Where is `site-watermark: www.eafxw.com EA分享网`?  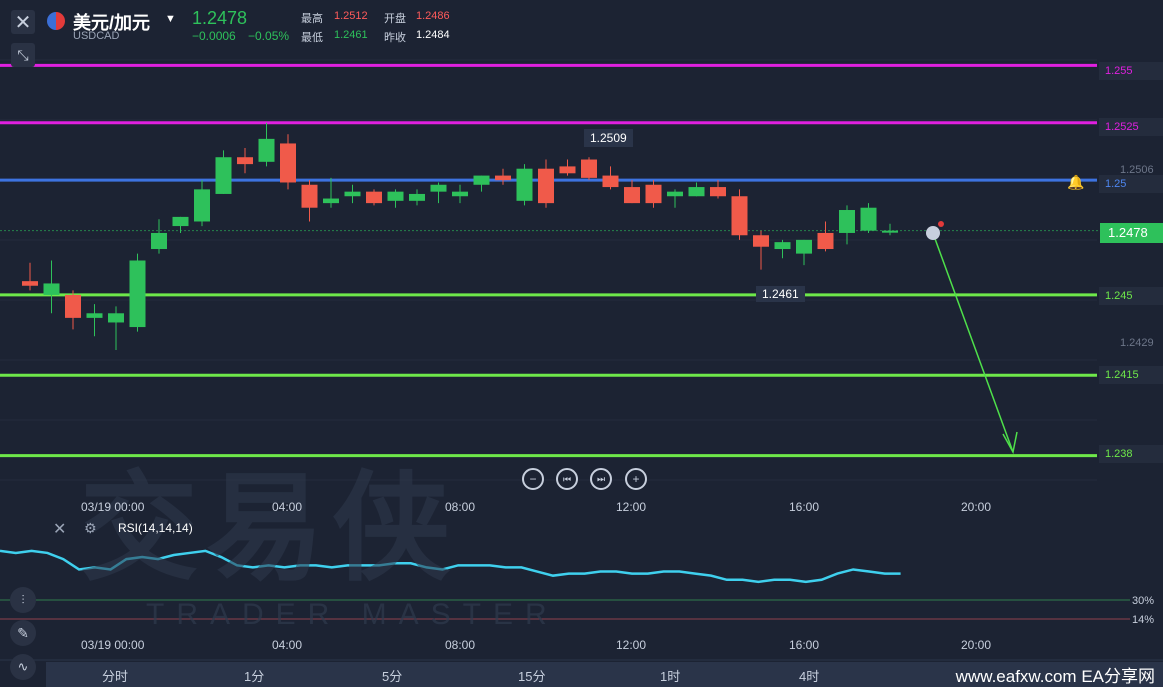
site-watermark: www.eafxw.com EA分享网 is located at coordinates (1055, 676).